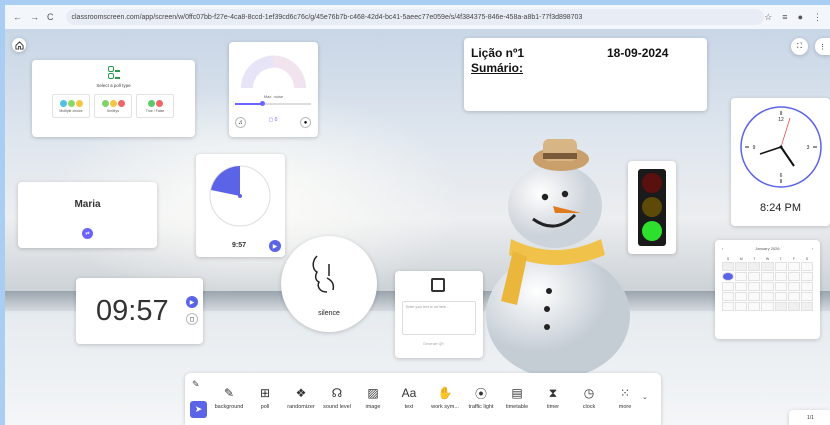  Describe the element at coordinates (589, 397) in the screenshot. I see `toolbar-item-clock: ◷ clock` at that location.